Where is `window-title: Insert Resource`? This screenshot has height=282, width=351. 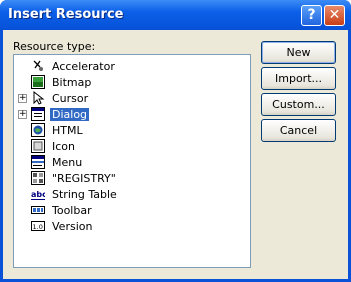
window-title: Insert Resource is located at coordinates (66, 14).